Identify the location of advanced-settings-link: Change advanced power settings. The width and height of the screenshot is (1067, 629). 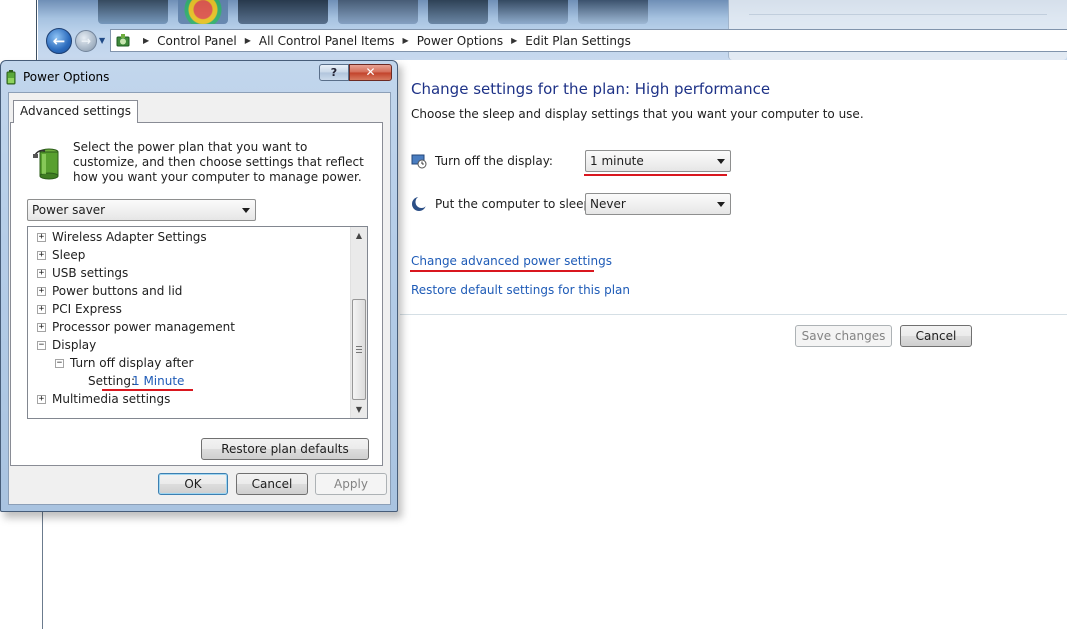
(511, 261).